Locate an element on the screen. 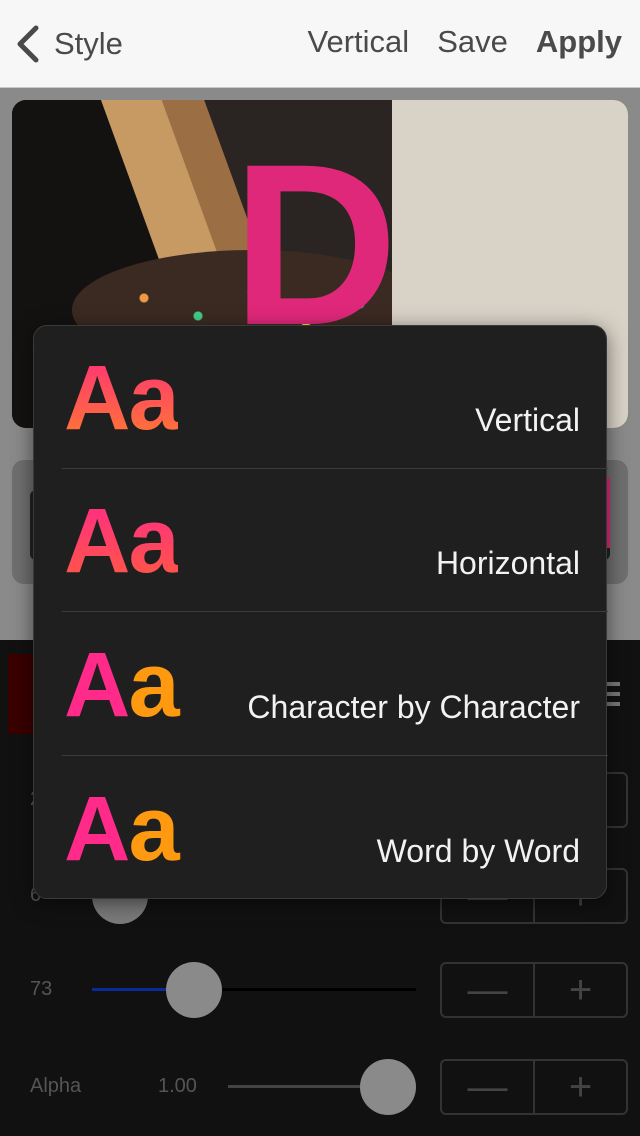 The height and width of the screenshot is (1136, 640). control-row-alpha: Alpha 1.00 — + is located at coordinates (320, 1087).